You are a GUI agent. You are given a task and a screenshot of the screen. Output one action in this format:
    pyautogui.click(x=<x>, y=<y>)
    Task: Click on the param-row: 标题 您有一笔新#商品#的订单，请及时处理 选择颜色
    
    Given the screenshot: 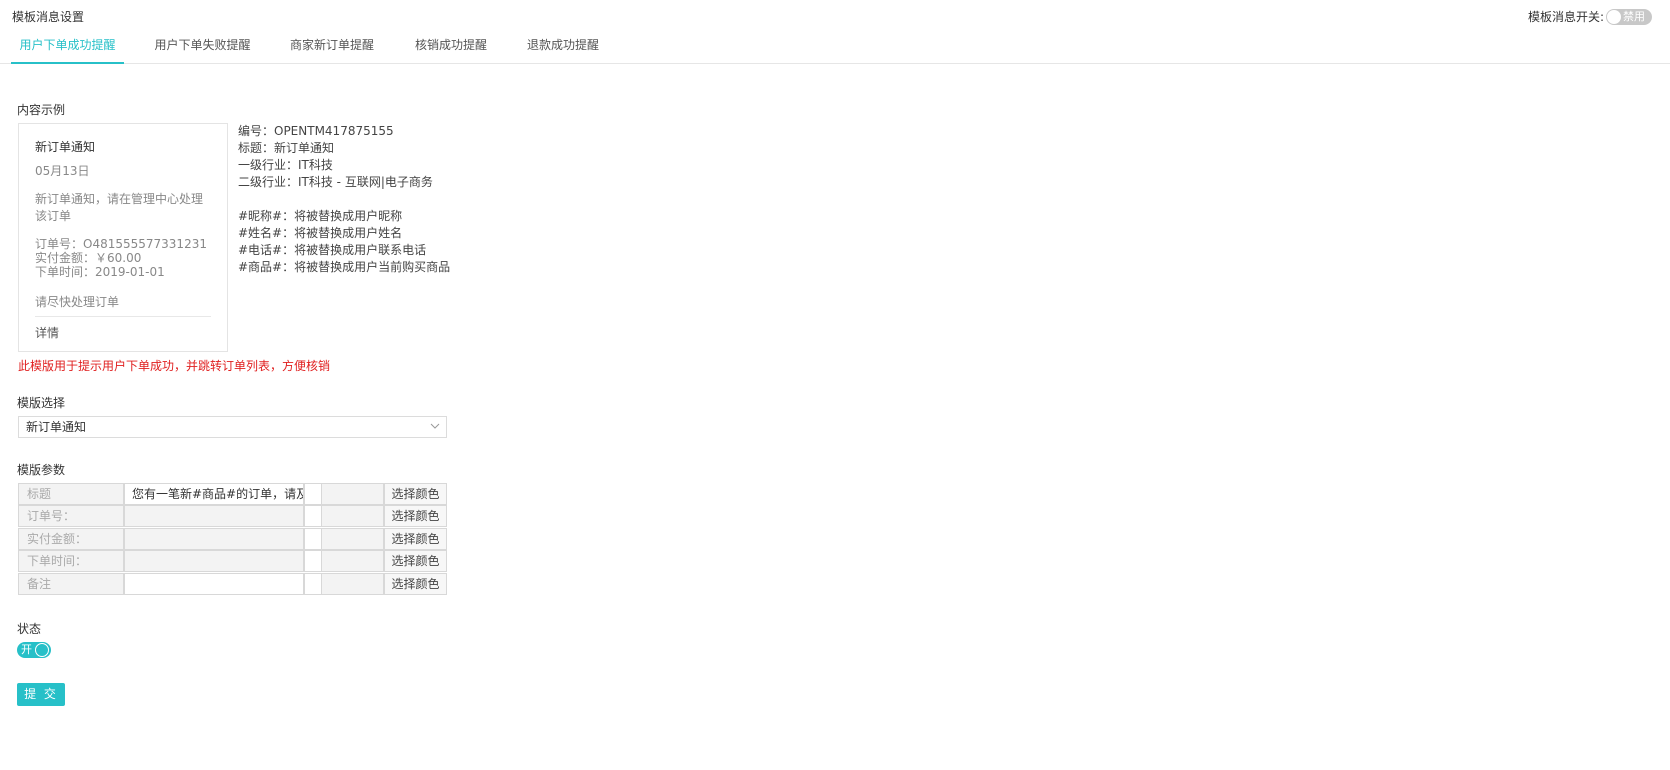 What is the action you would take?
    pyautogui.click(x=233, y=494)
    